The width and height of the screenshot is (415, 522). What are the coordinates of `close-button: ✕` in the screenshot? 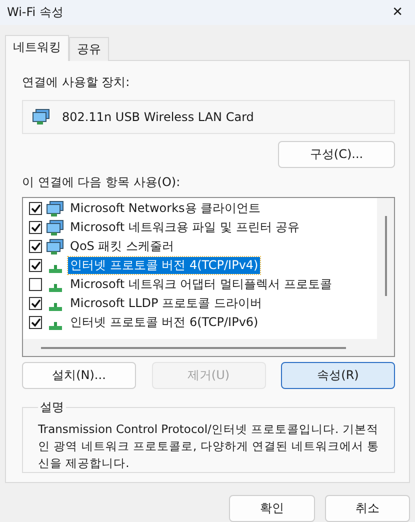 It's located at (397, 12).